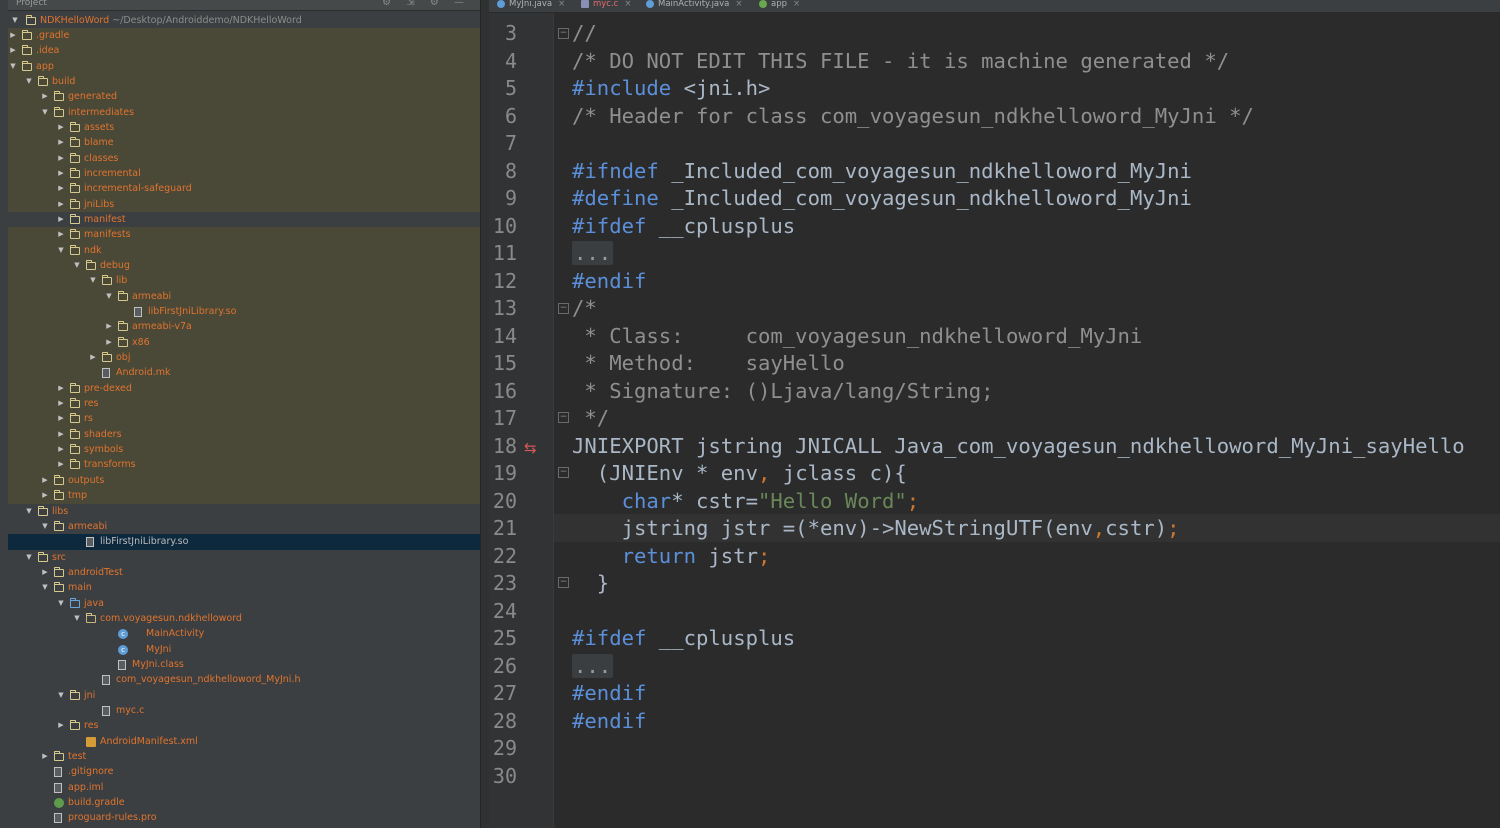  Describe the element at coordinates (244, 633) in the screenshot. I see `tree-item: c MainActivity` at that location.